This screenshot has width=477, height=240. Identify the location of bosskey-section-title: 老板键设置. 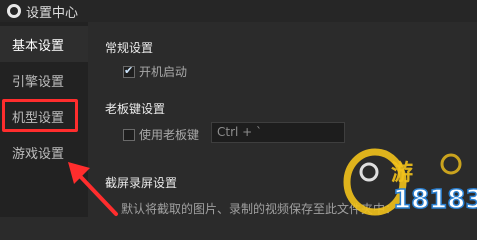
(135, 109).